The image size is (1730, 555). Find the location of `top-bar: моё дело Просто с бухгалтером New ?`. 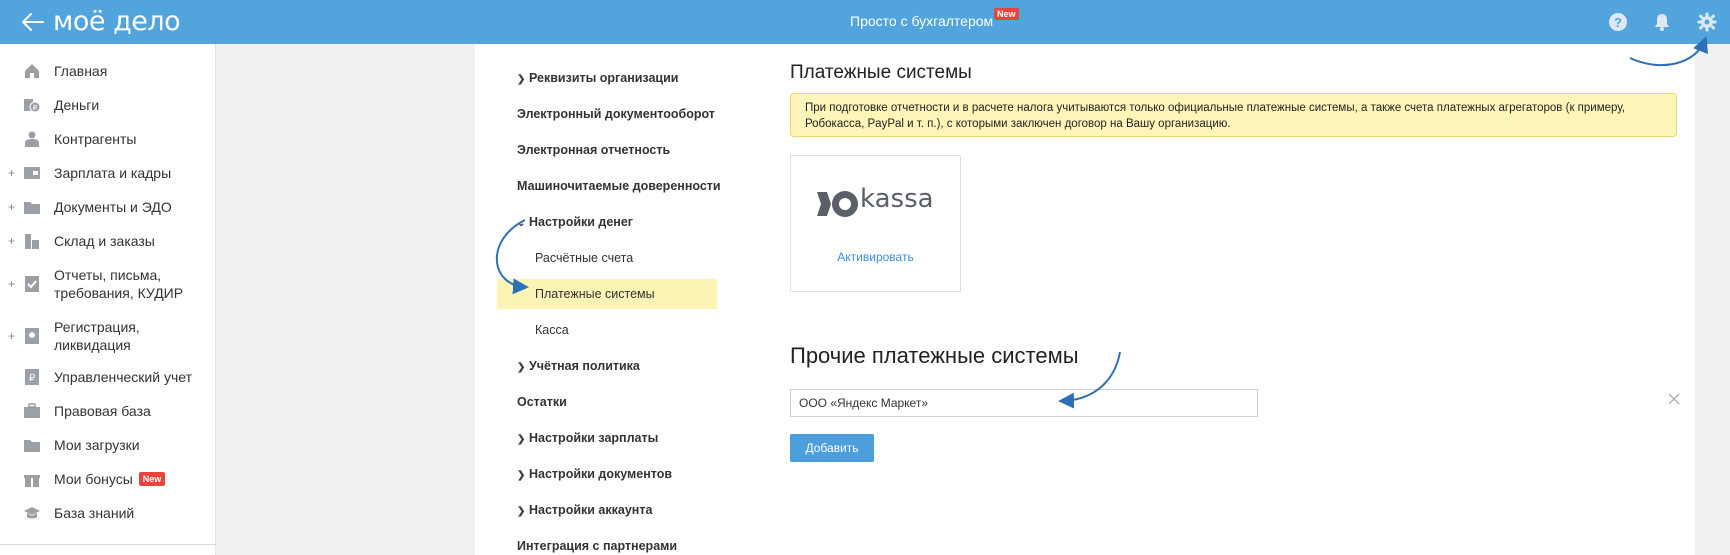

top-bar: моё дело Просто с бухгалтером New ? is located at coordinates (865, 22).